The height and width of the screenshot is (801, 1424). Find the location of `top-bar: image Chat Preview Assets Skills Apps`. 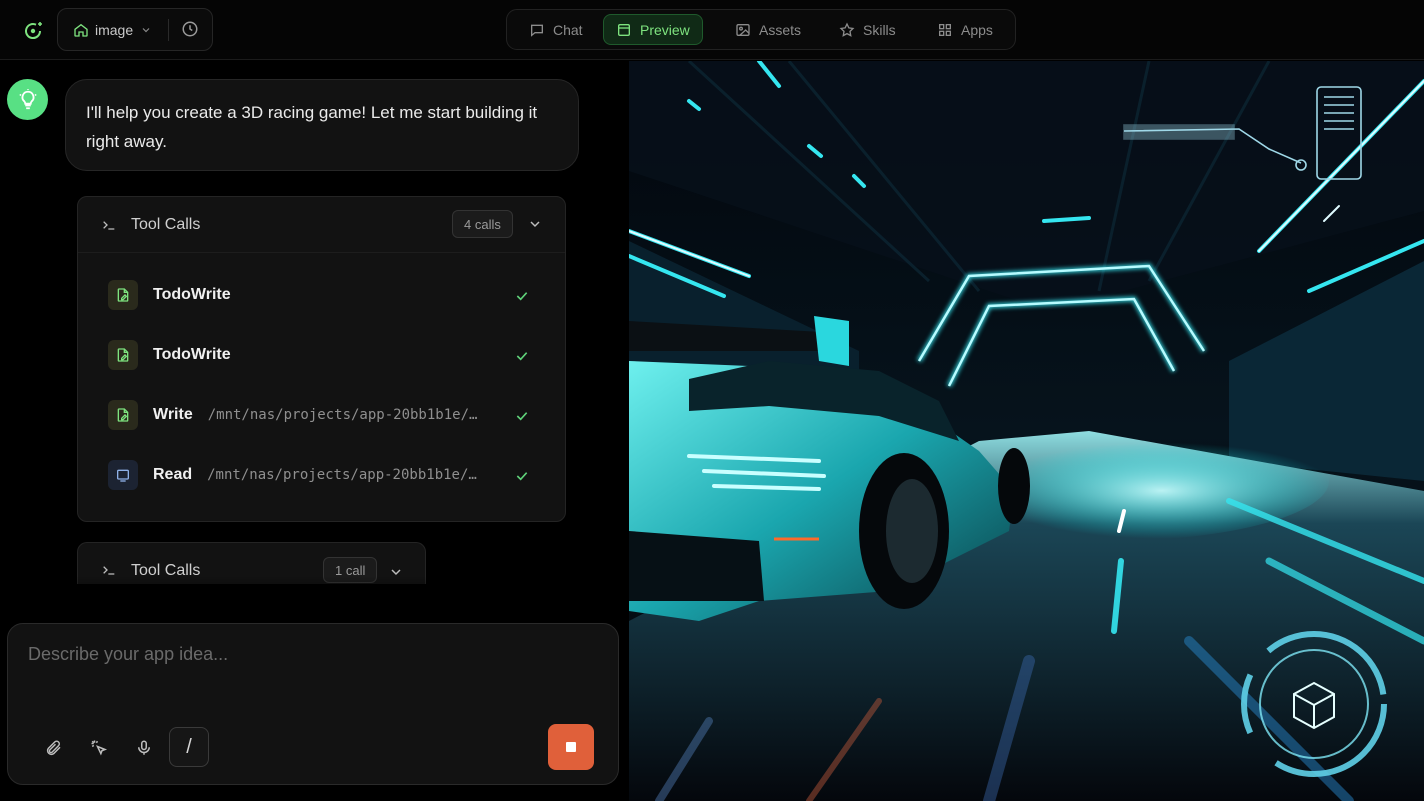

top-bar: image Chat Preview Assets Skills Apps is located at coordinates (712, 30).